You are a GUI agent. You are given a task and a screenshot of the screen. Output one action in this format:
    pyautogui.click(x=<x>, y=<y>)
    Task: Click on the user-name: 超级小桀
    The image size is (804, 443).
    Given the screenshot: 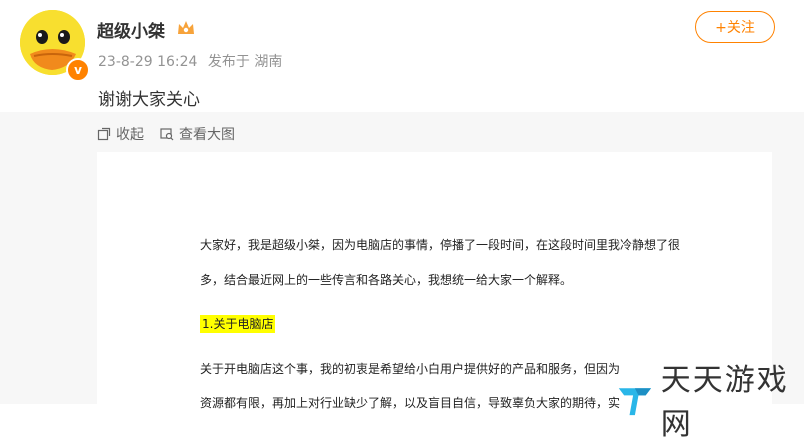 What is the action you would take?
    pyautogui.click(x=131, y=29)
    